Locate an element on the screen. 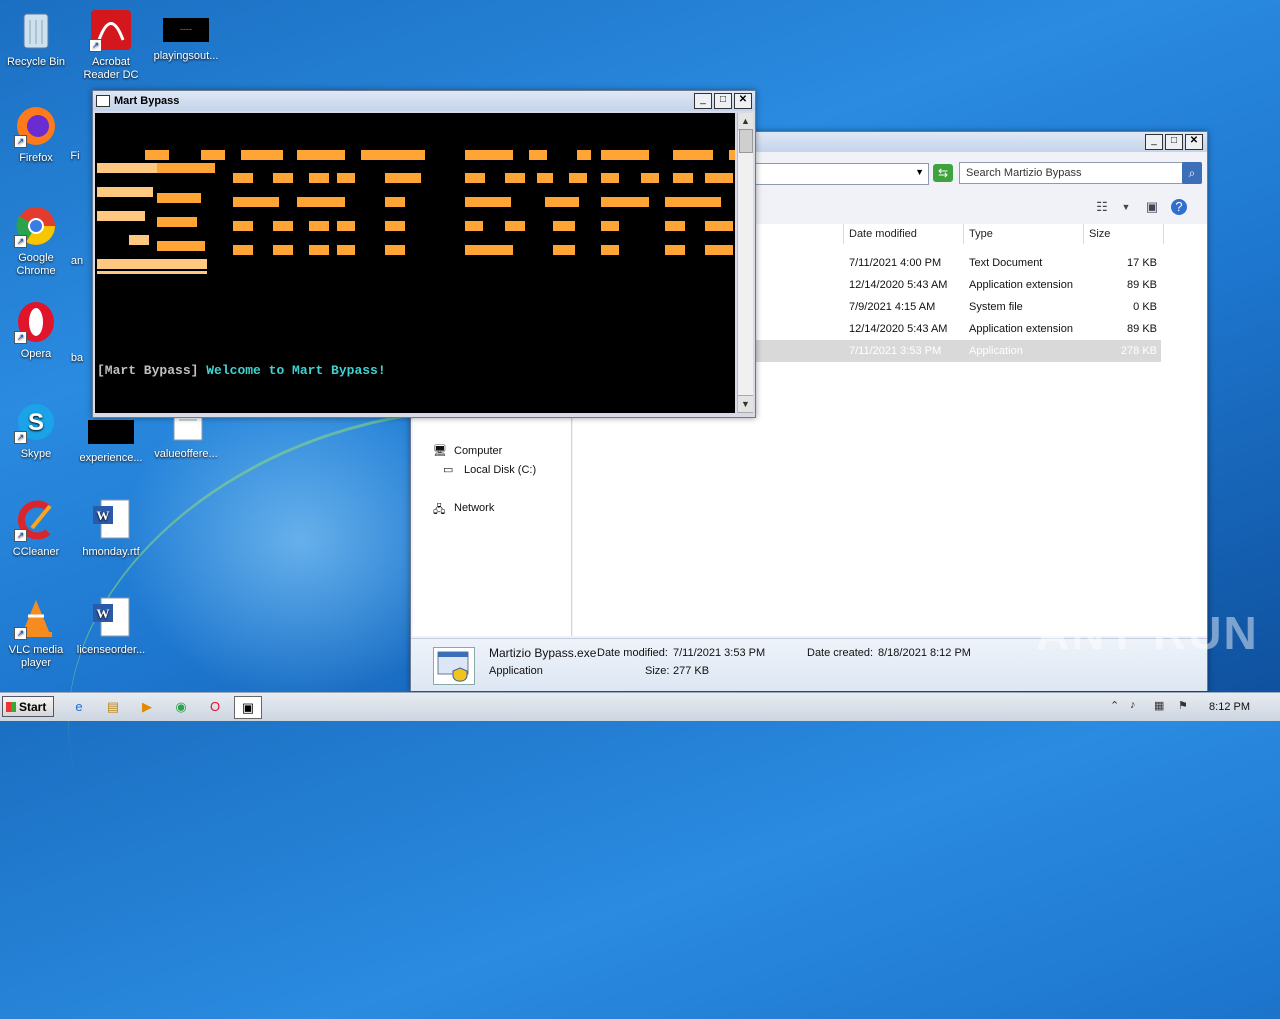 The width and height of the screenshot is (1280, 1019). ascii-art-banner is located at coordinates (415, 233).